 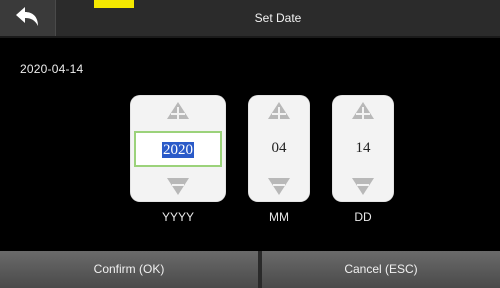 I want to click on year-value-field: 2020, so click(x=178, y=149).